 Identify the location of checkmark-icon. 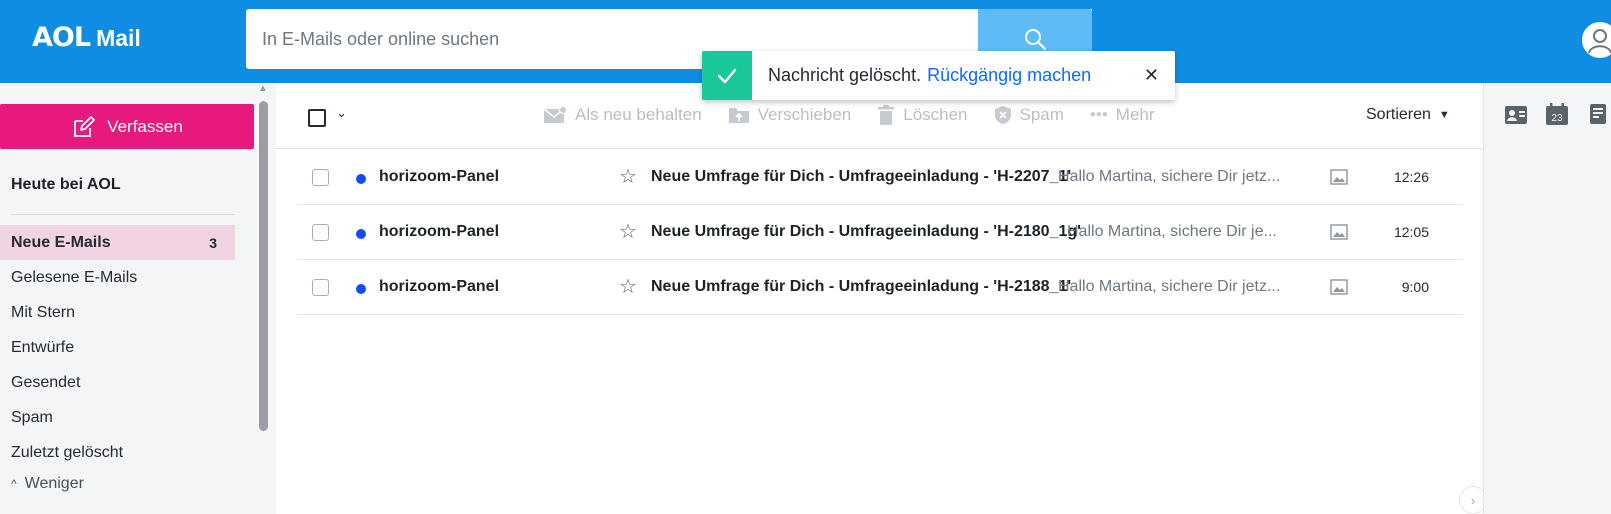
(727, 75).